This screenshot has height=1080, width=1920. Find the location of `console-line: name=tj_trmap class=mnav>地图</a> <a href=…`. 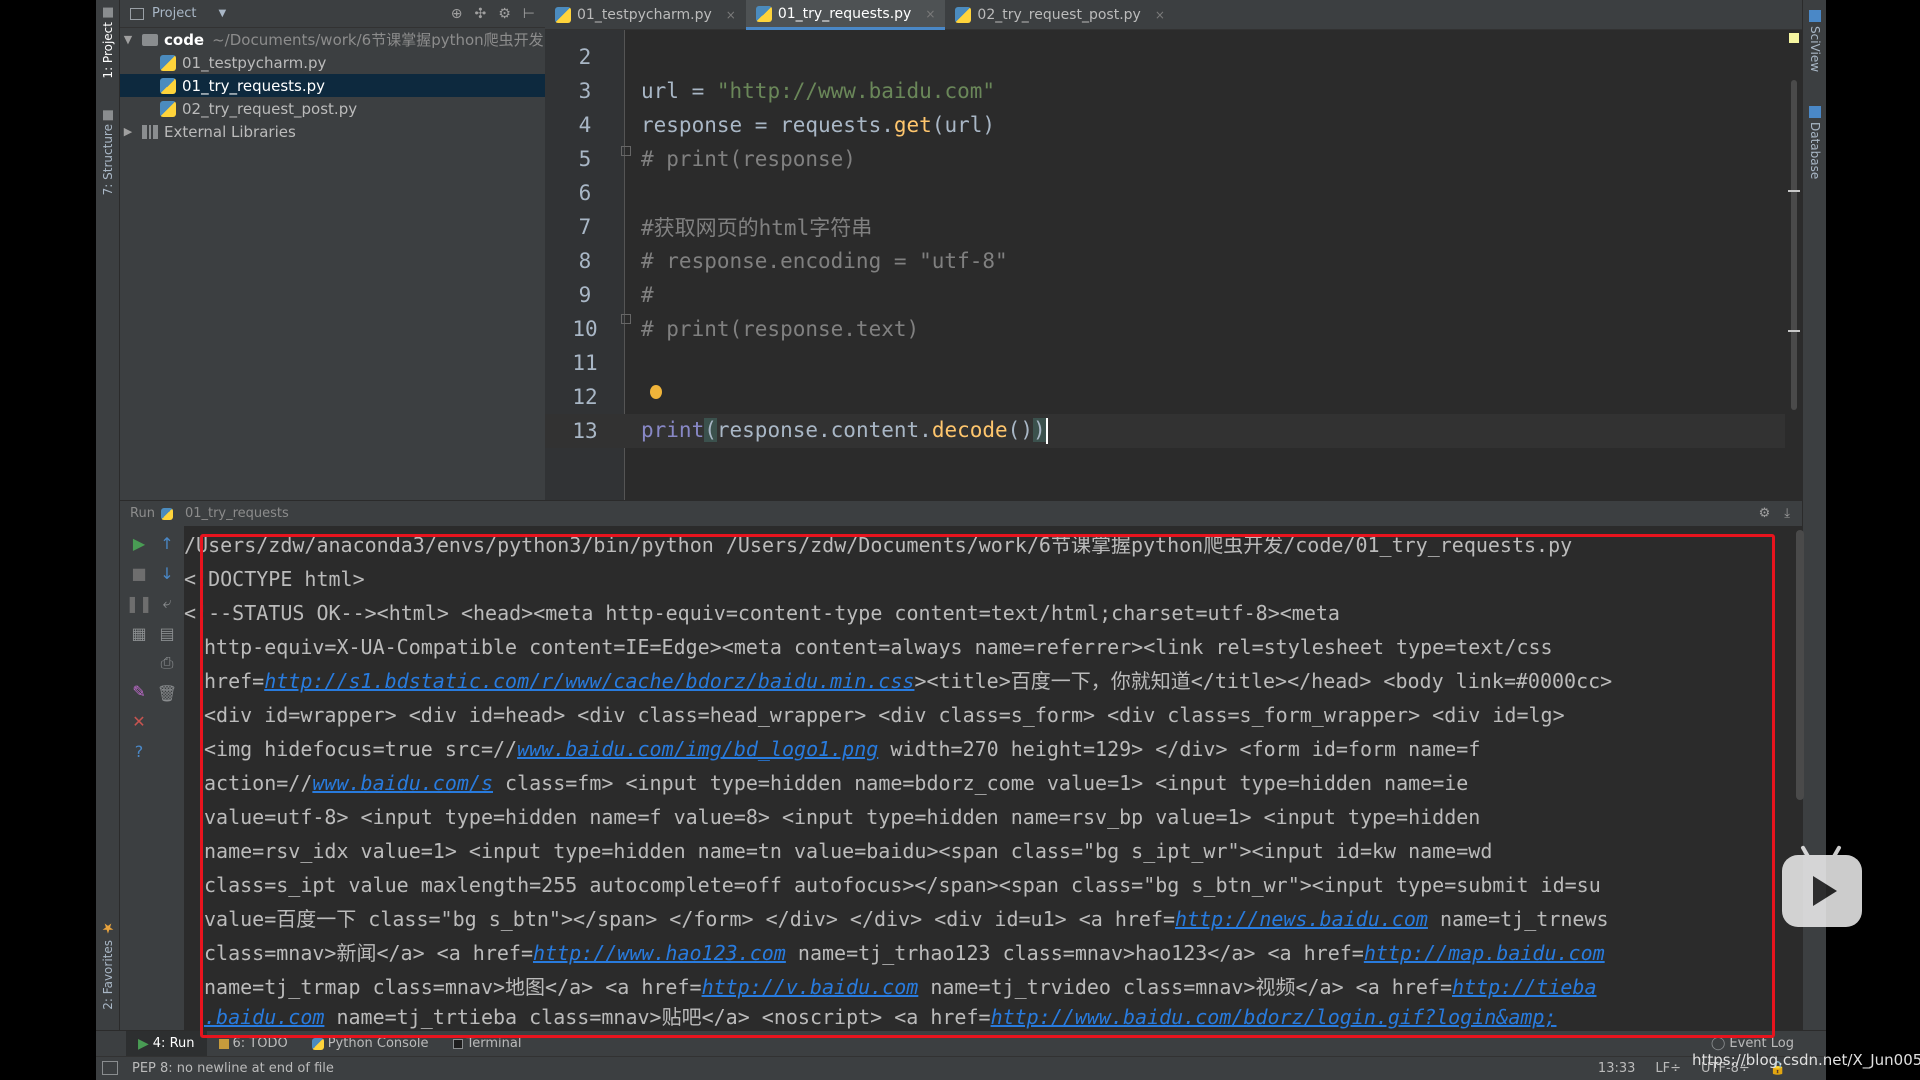

console-line: name=tj_trmap class=mnav>地图</a> <a href=… is located at coordinates (954, 987).